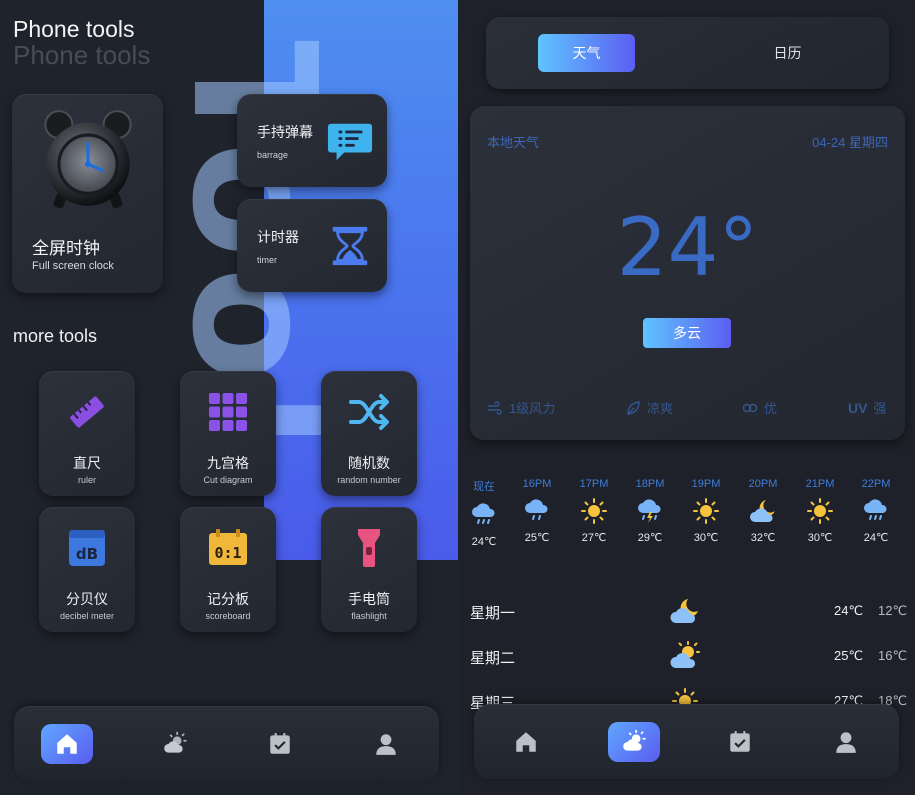  What do you see at coordinates (369, 480) in the screenshot?
I see `tool-sublabel: random number` at bounding box center [369, 480].